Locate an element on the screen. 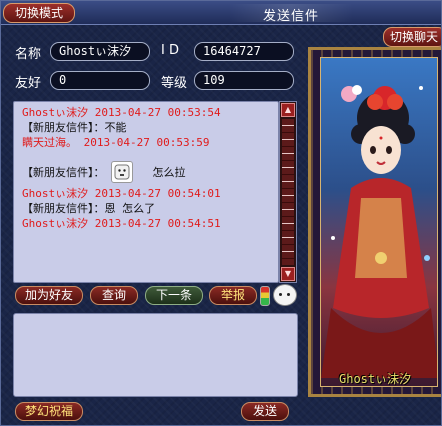  name-field: Ghostぃ沫汐 is located at coordinates (100, 51).